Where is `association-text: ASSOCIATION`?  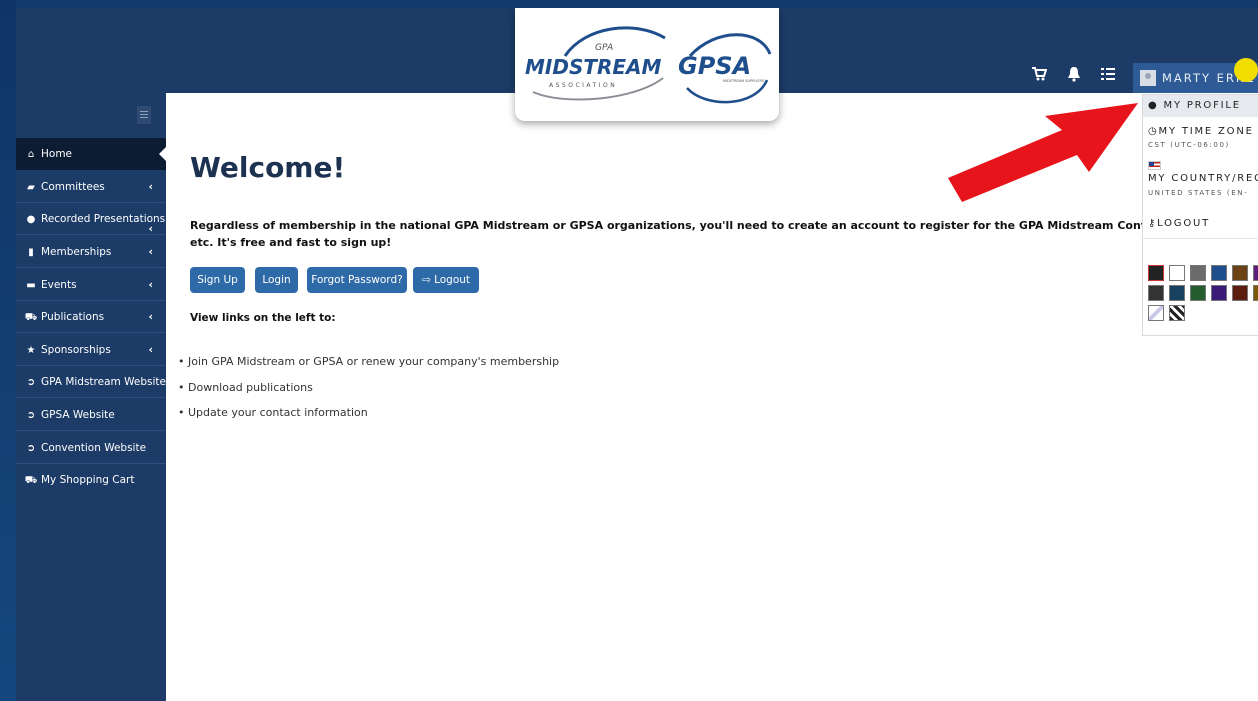
association-text: ASSOCIATION is located at coordinates (583, 85).